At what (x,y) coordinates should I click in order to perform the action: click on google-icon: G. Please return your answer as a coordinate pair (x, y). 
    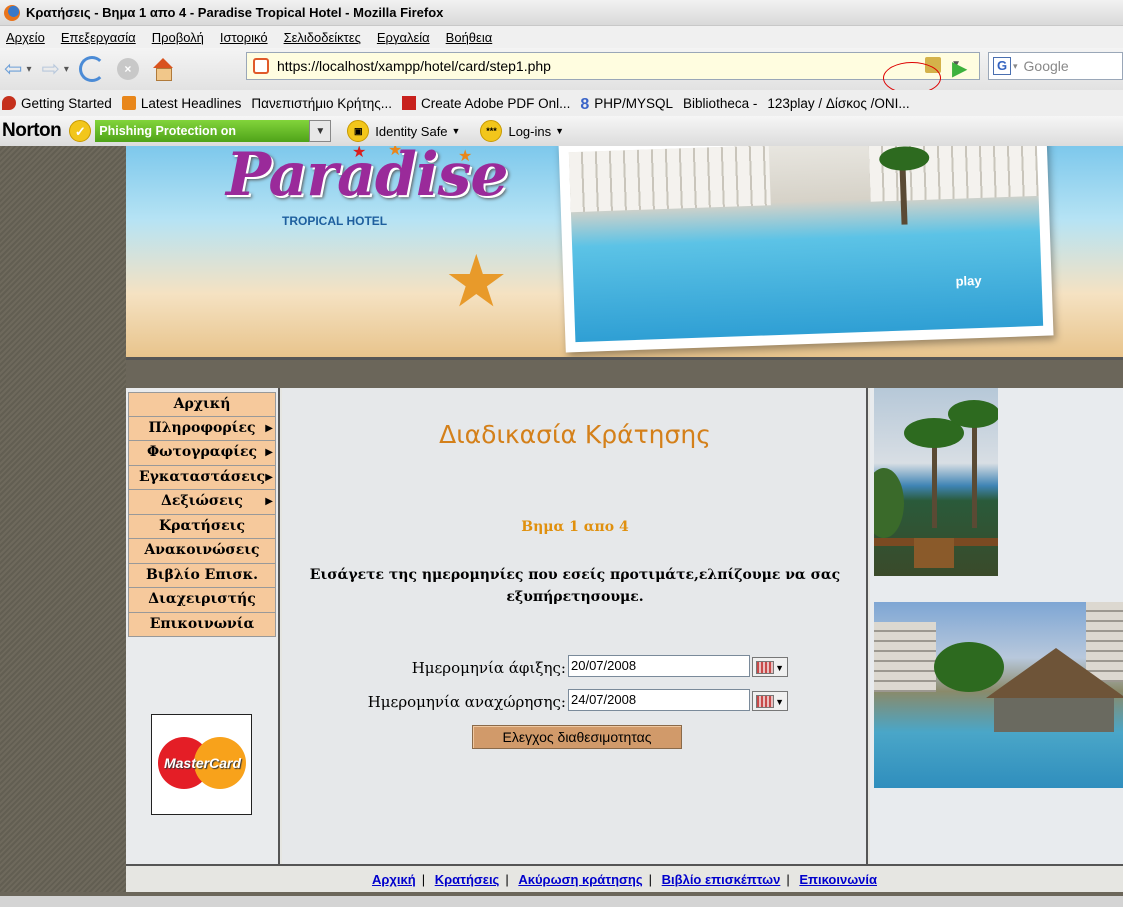
    Looking at the image, I should click on (1002, 66).